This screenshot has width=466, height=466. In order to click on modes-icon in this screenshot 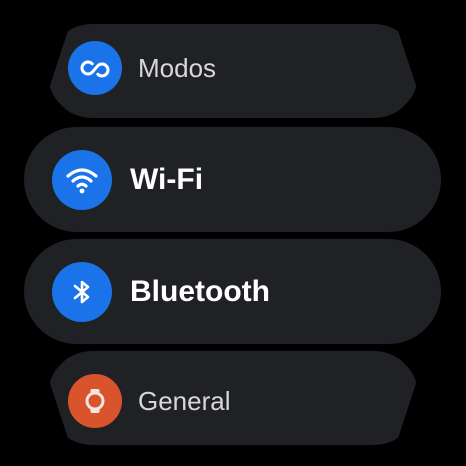, I will do `click(95, 68)`.